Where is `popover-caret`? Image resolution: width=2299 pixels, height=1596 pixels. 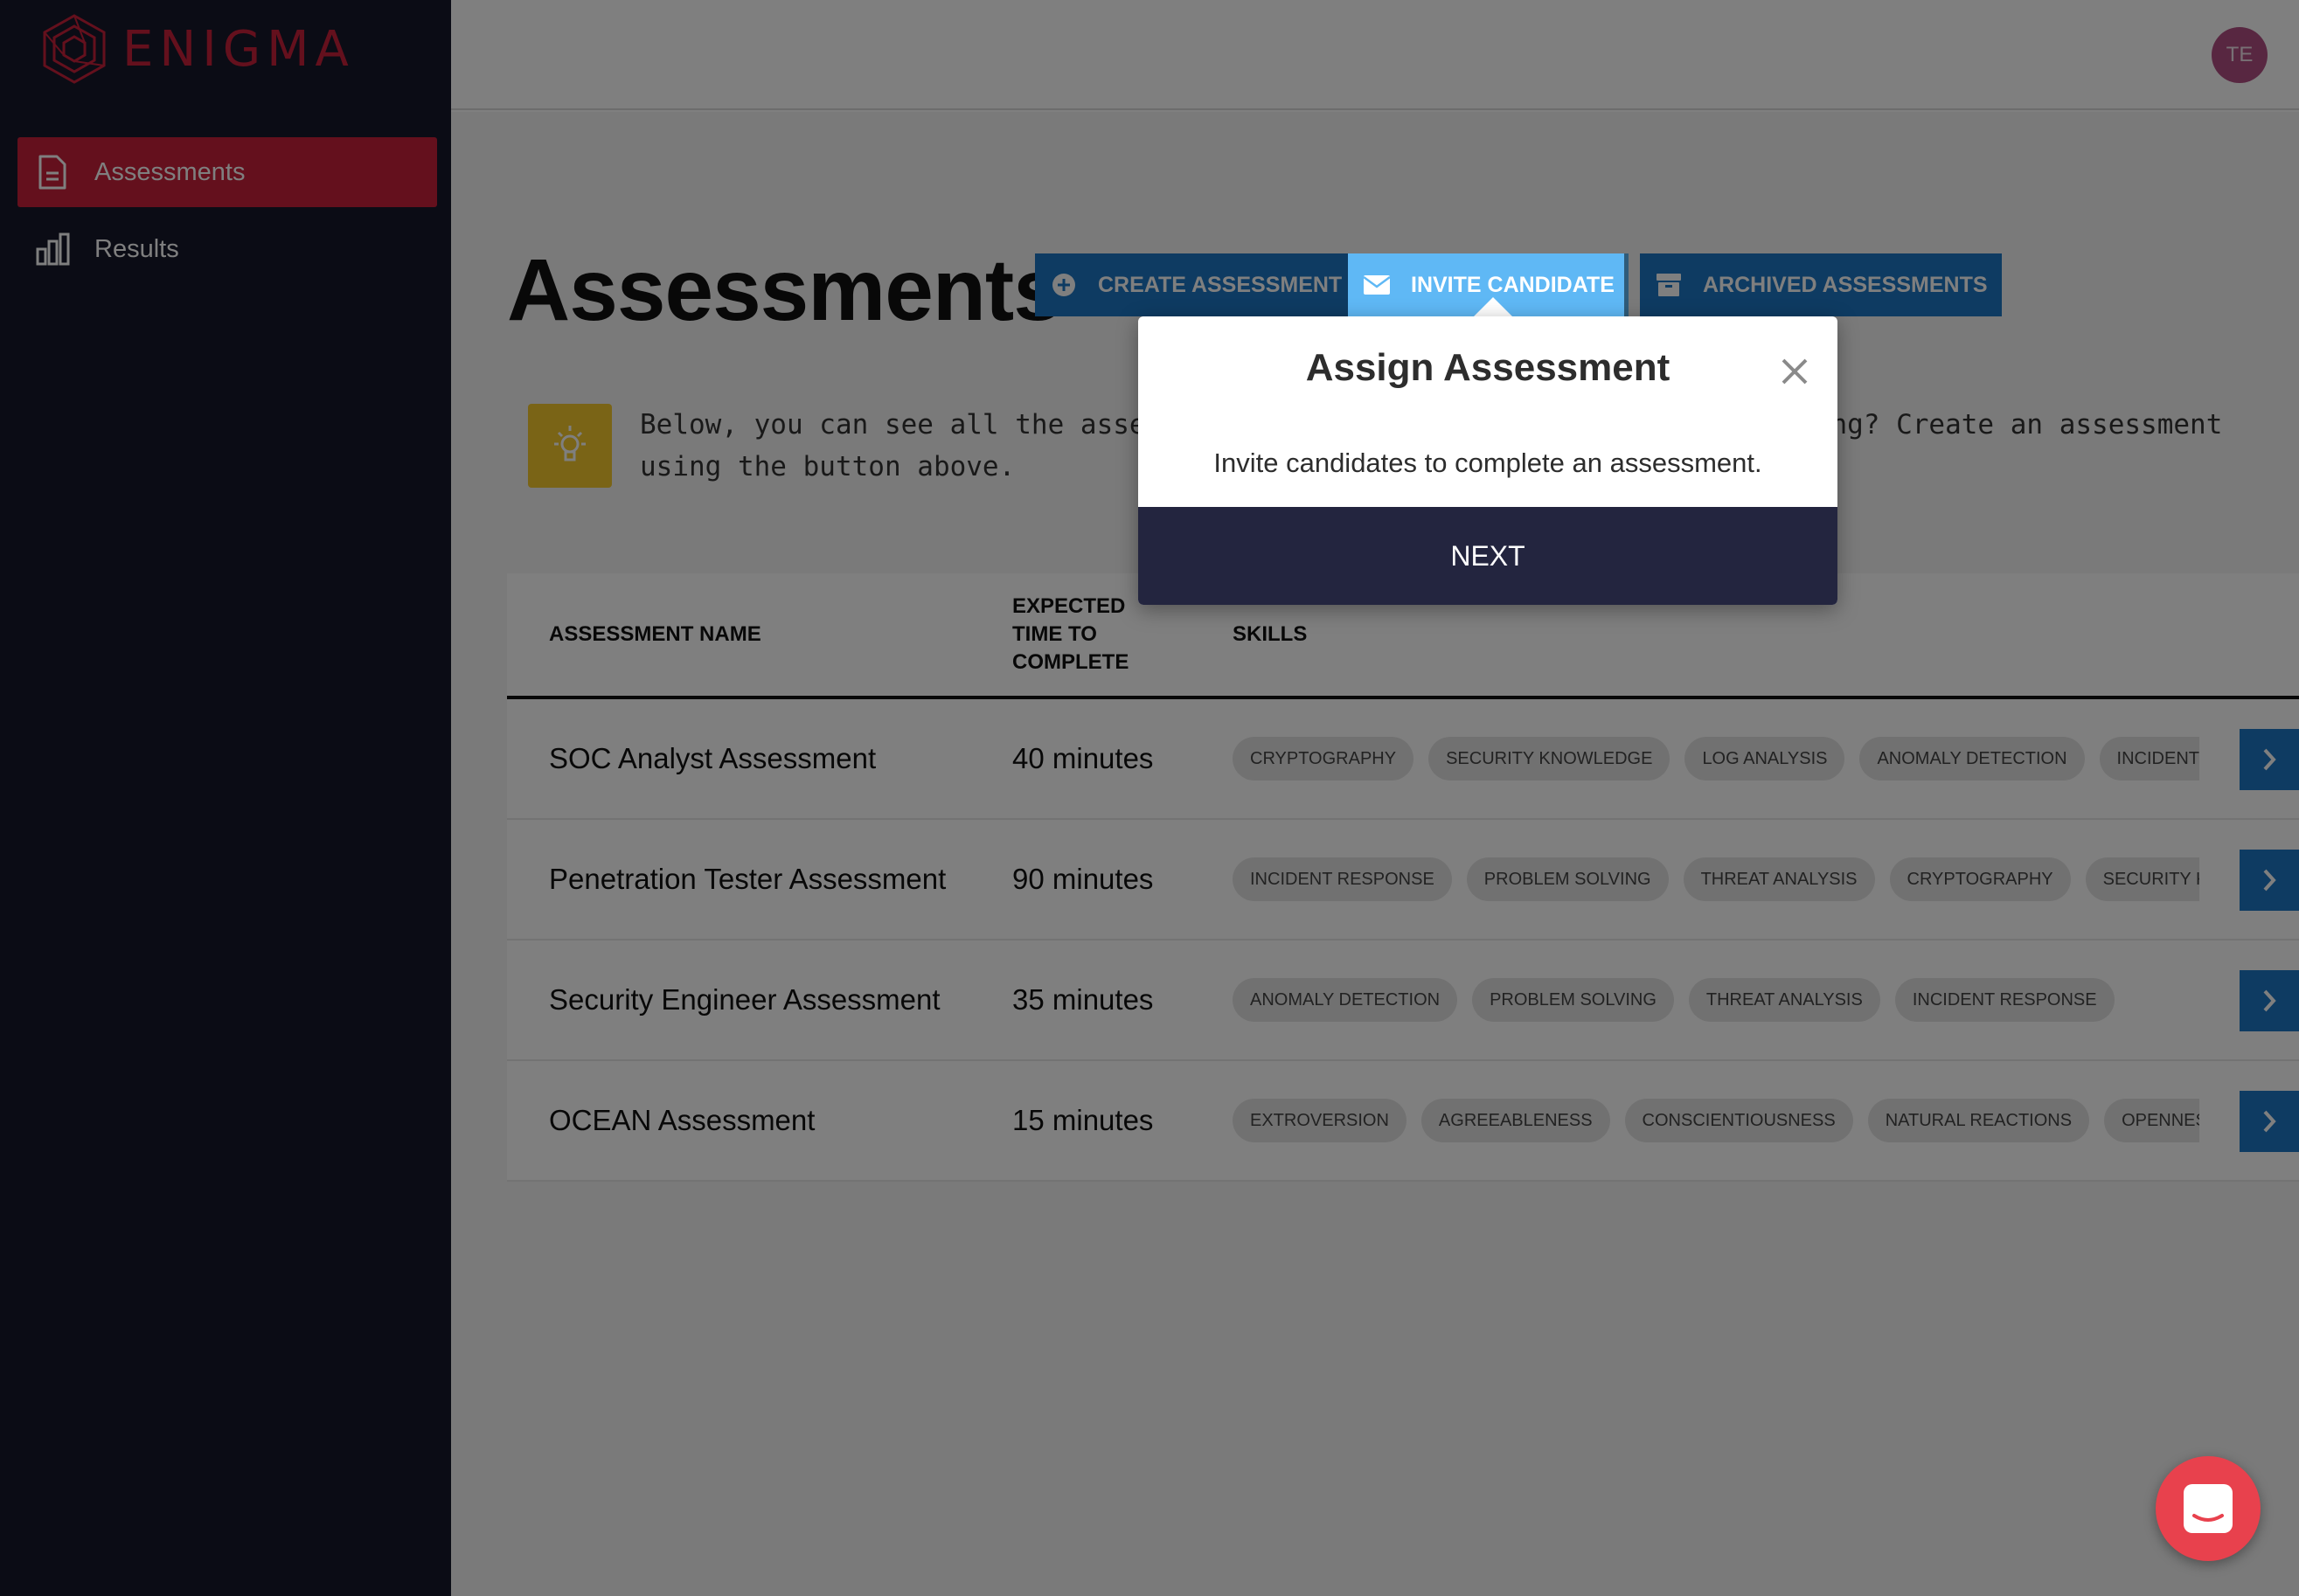 popover-caret is located at coordinates (1493, 306).